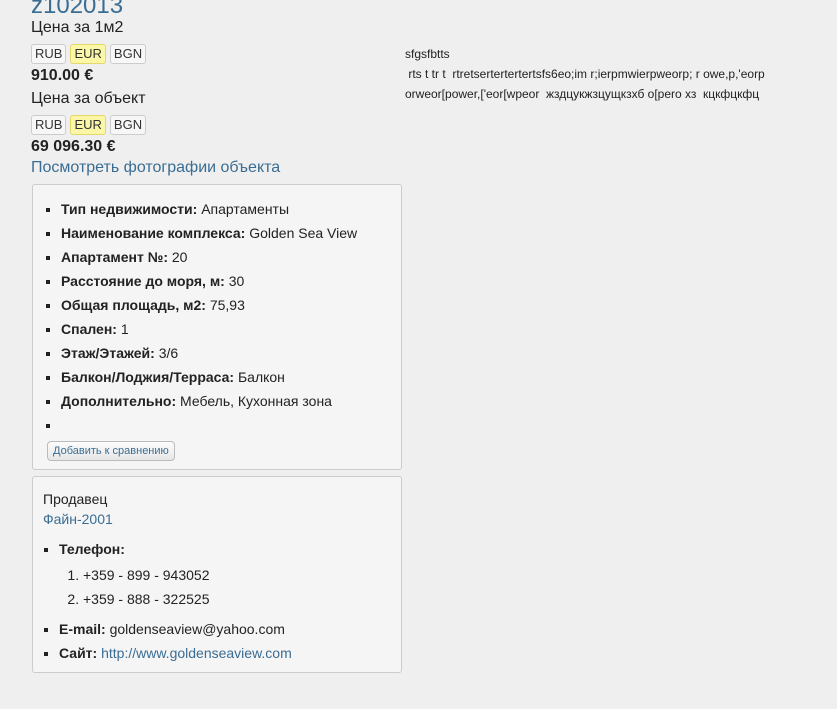 The width and height of the screenshot is (837, 709). Describe the element at coordinates (218, 54) in the screenshot. I see `currency-switcher-m2: RUB EUR BGN` at that location.